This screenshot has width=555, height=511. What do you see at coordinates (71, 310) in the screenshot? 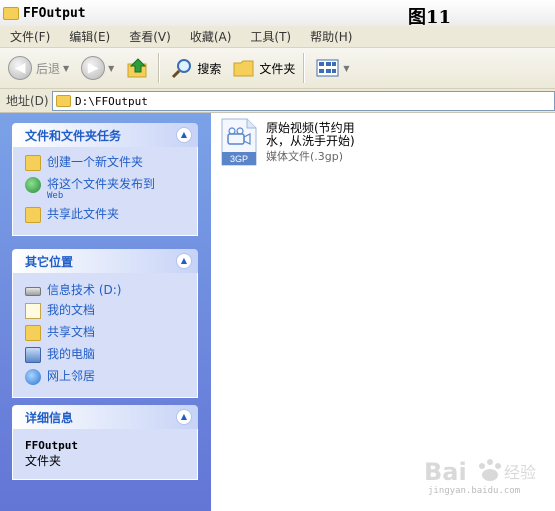
I see `place-label: 我的文档` at bounding box center [71, 310].